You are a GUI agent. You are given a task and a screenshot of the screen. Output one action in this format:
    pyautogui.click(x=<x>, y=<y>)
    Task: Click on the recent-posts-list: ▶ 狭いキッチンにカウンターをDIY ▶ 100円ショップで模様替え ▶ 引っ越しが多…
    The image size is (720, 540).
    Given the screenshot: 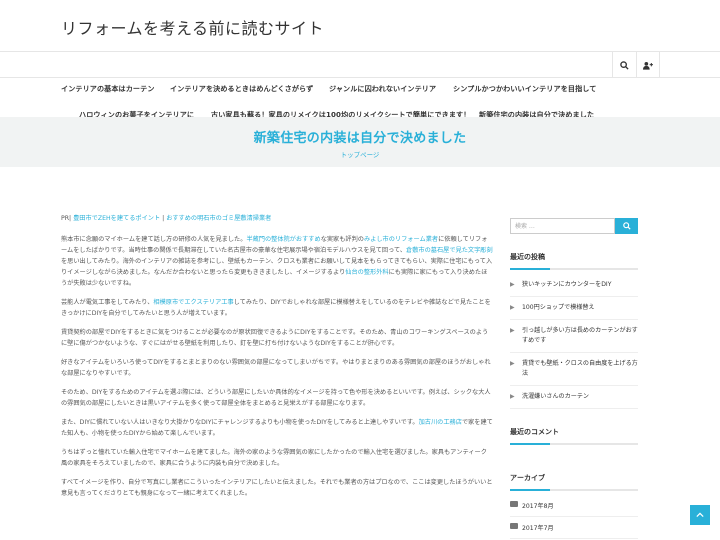 What is the action you would take?
    pyautogui.click(x=574, y=341)
    